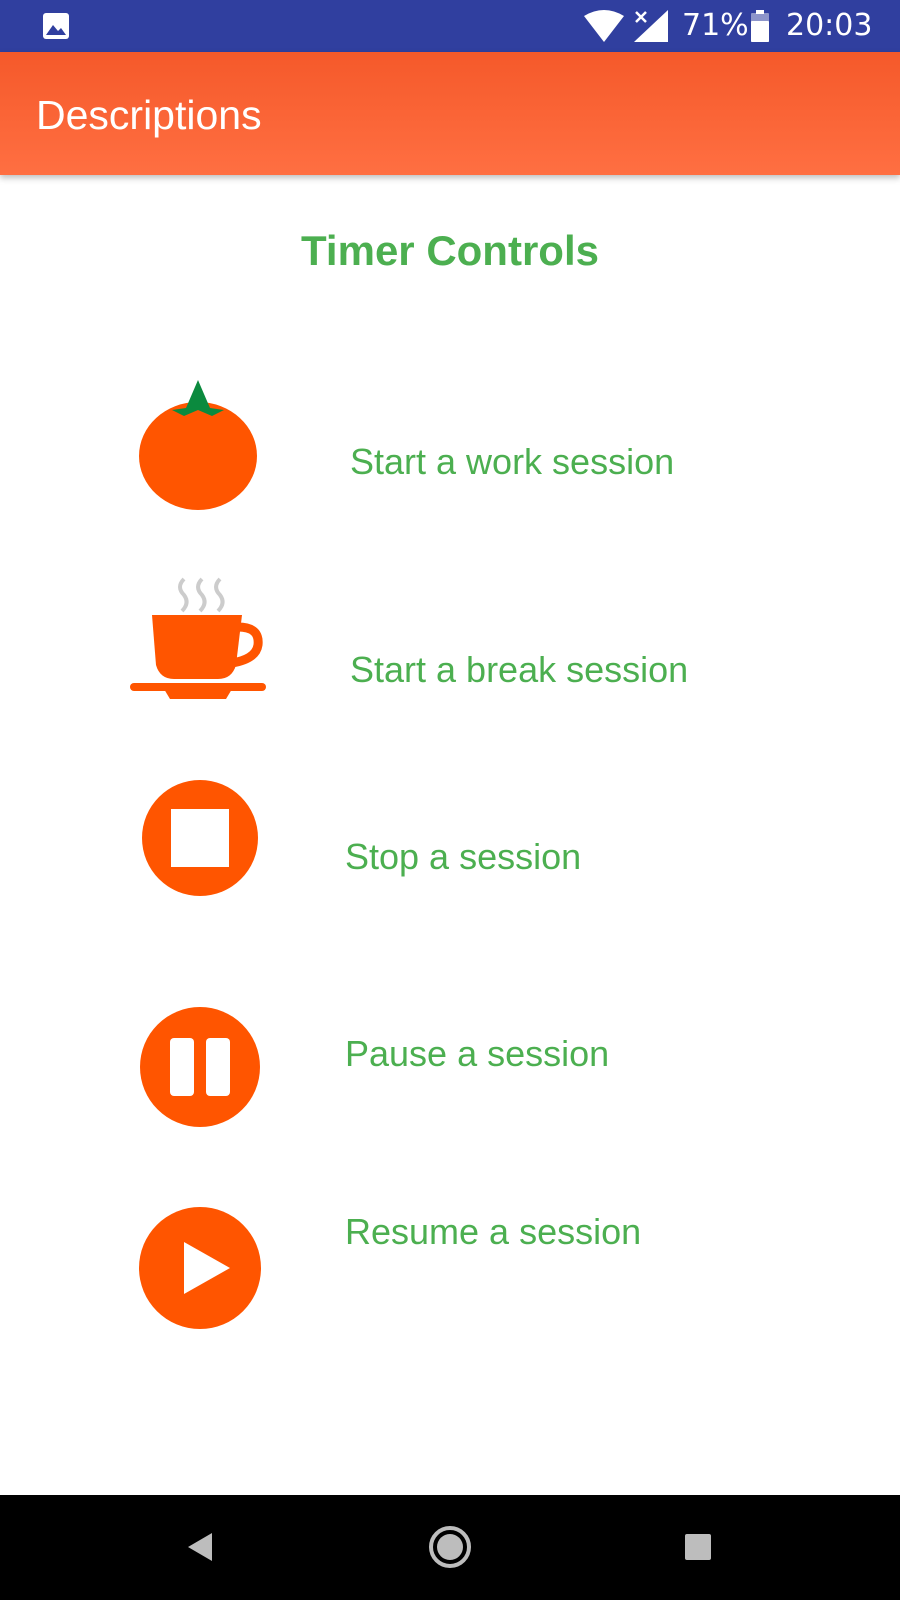  I want to click on control-label: Resume a session, so click(493, 1231).